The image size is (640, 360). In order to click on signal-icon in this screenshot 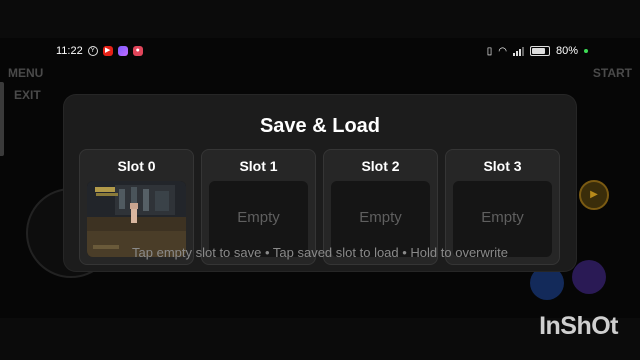, I will do `click(518, 51)`.